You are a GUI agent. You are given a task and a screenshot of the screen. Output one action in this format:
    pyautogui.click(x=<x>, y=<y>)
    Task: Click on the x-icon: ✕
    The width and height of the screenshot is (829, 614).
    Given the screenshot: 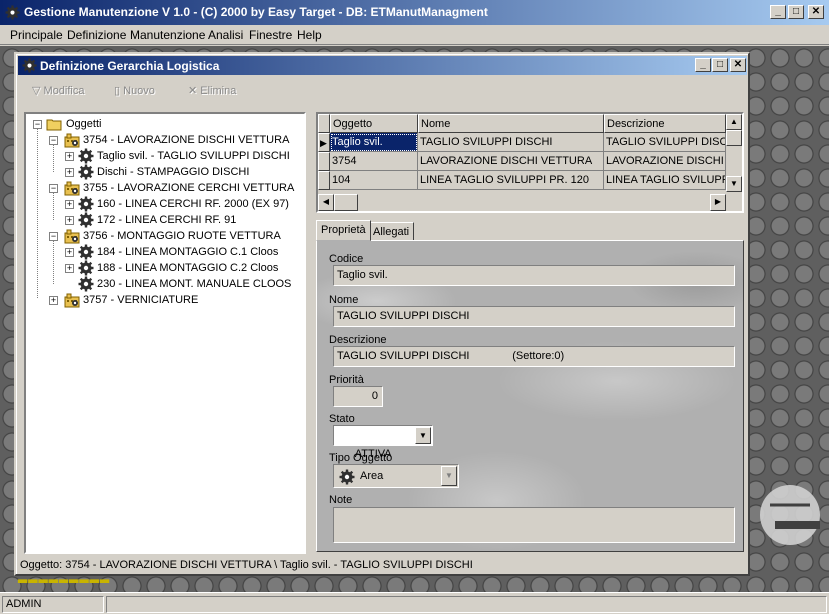 What is the action you would take?
    pyautogui.click(x=193, y=91)
    